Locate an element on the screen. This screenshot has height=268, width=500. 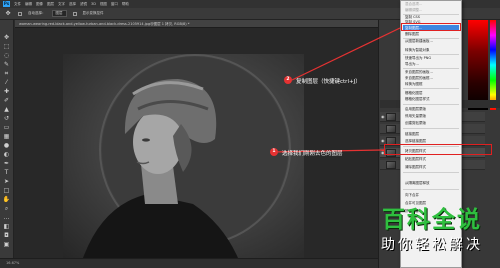
watermark-title: 百科全说 is located at coordinates (432, 220).